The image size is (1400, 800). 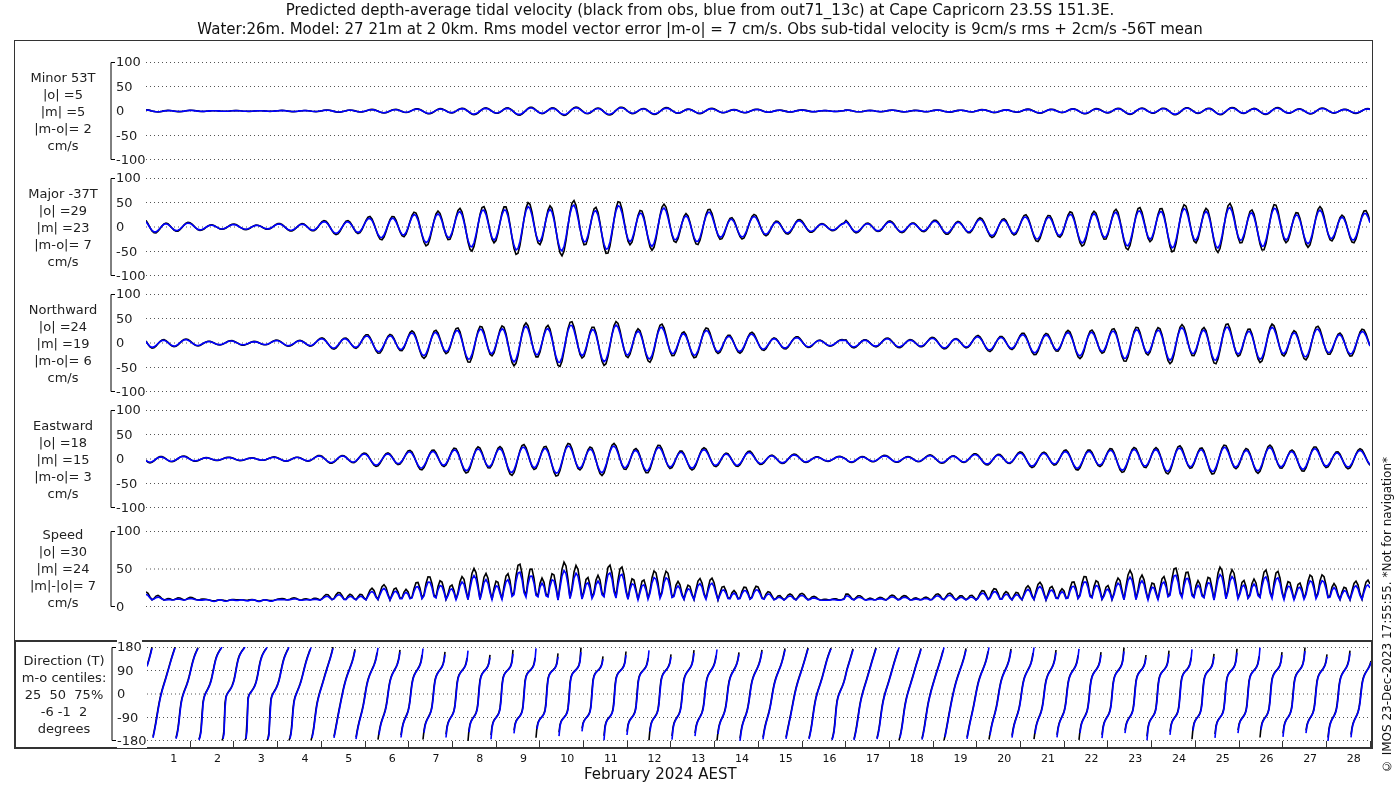 I want to click on axis-tick-label: 3, so click(x=261, y=759).